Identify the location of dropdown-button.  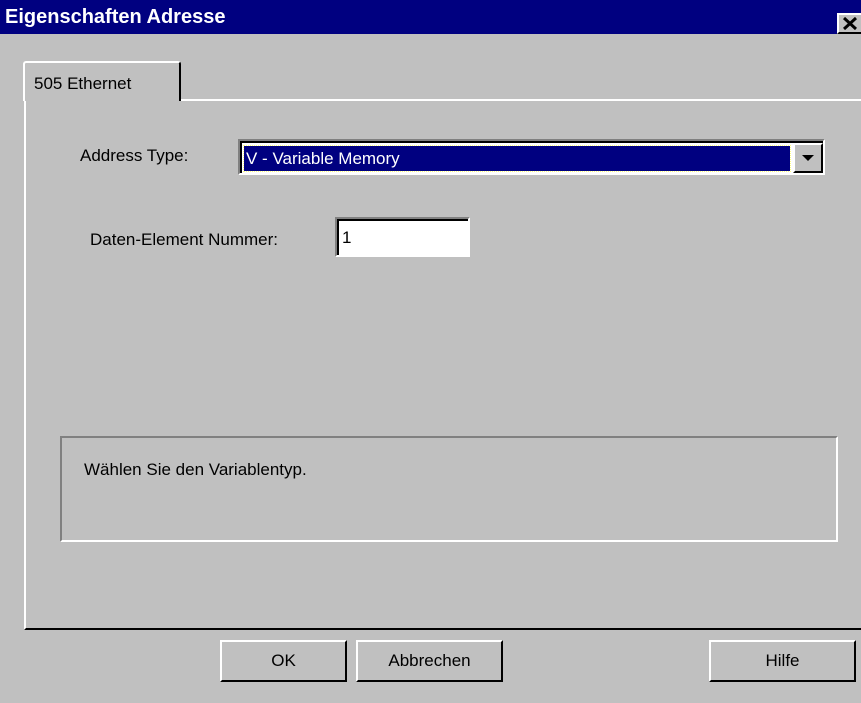
(808, 158).